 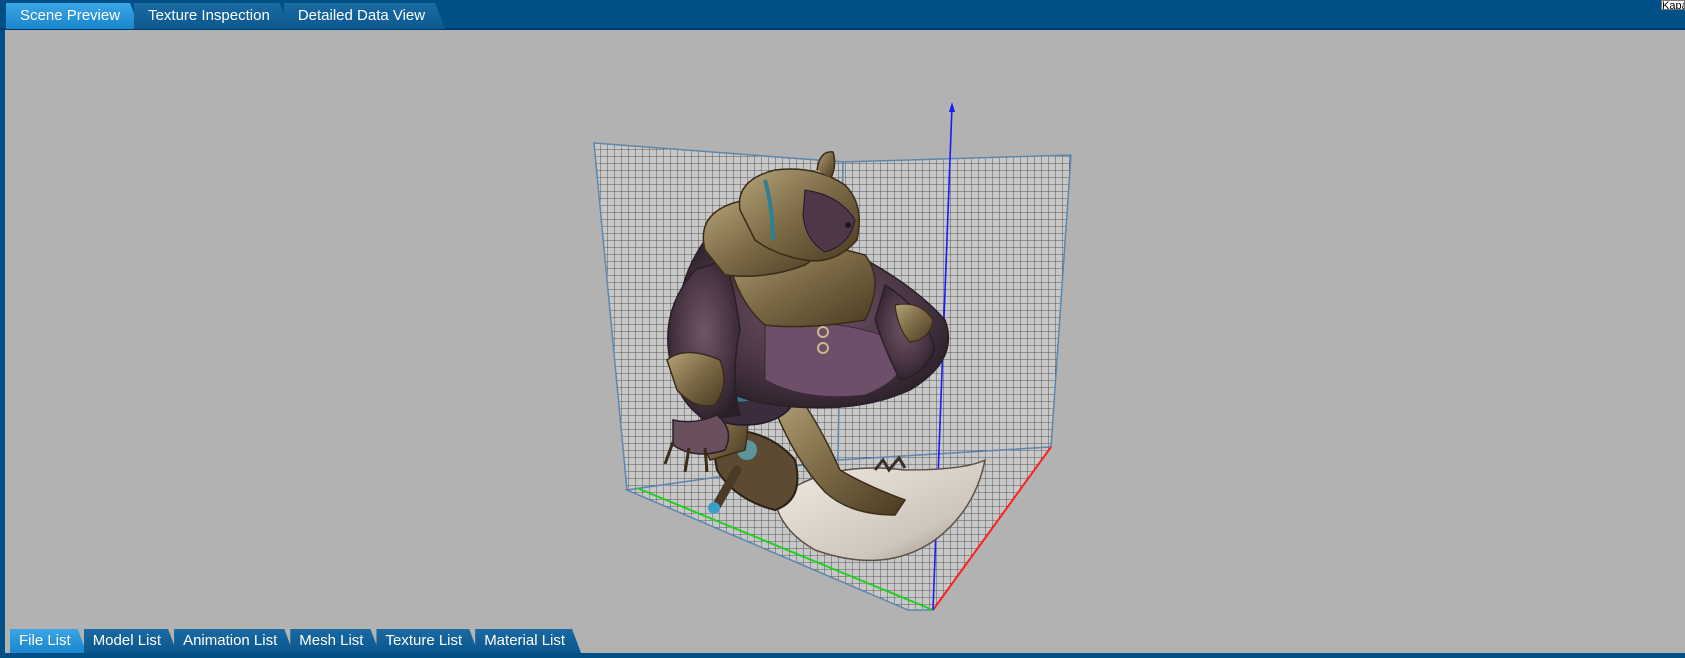 I want to click on corner-label: Kapa, so click(x=1673, y=5).